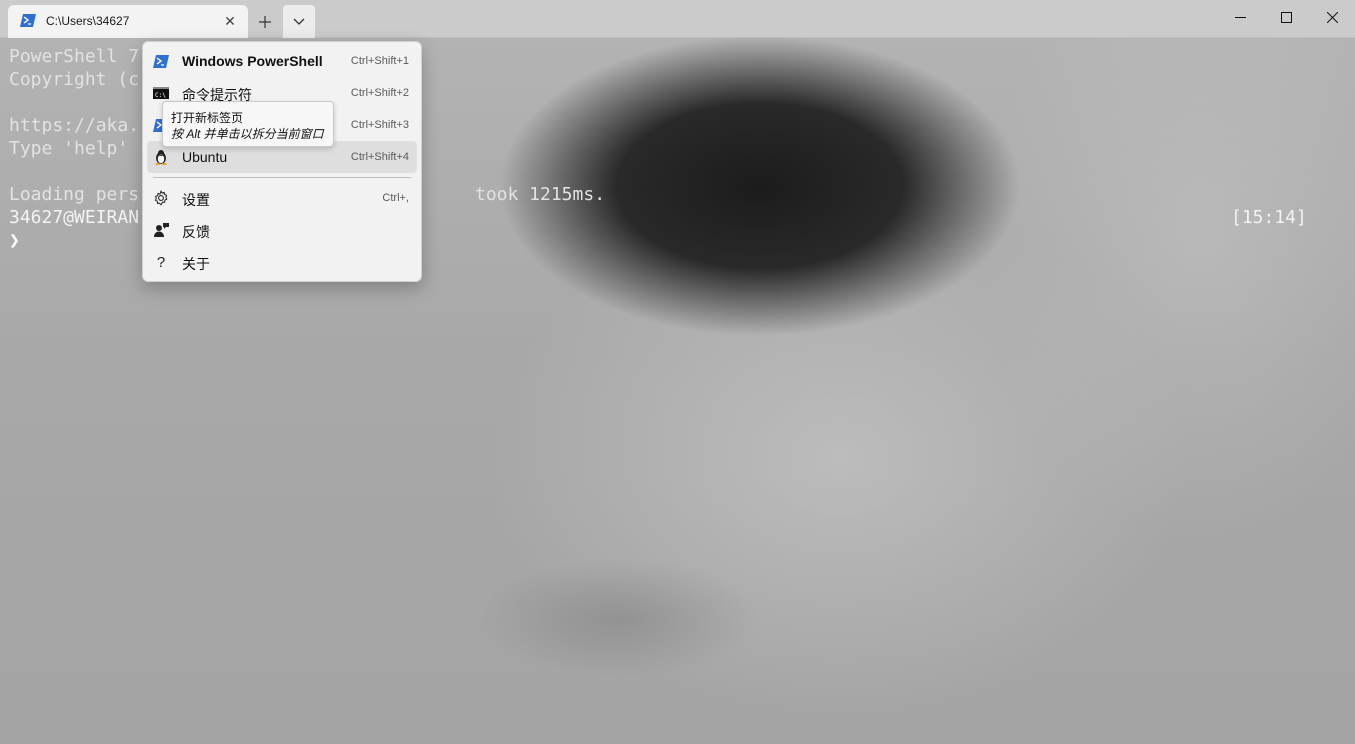 The image size is (1355, 744). Describe the element at coordinates (74, 56) in the screenshot. I see `terminal-line: PowerShell 7` at that location.